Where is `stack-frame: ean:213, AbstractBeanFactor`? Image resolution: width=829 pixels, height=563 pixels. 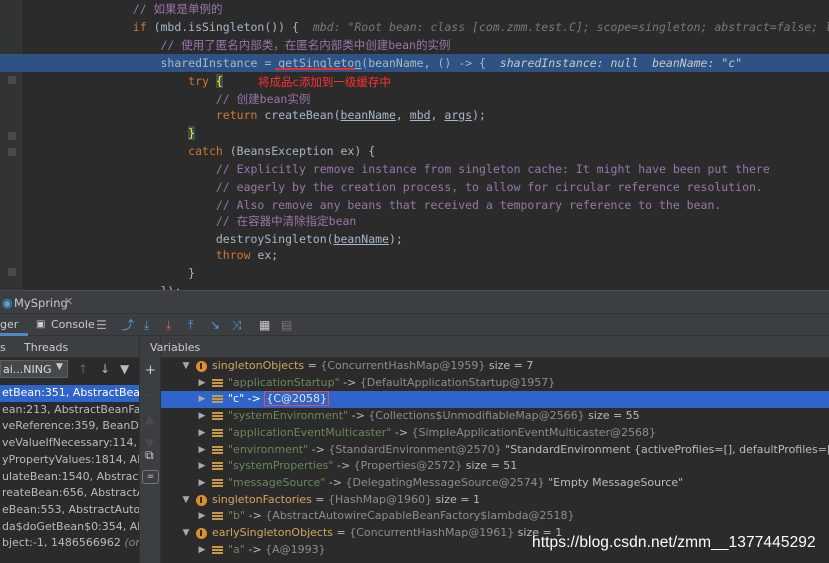
stack-frame: ean:213, AbstractBeanFactor is located at coordinates (69, 410).